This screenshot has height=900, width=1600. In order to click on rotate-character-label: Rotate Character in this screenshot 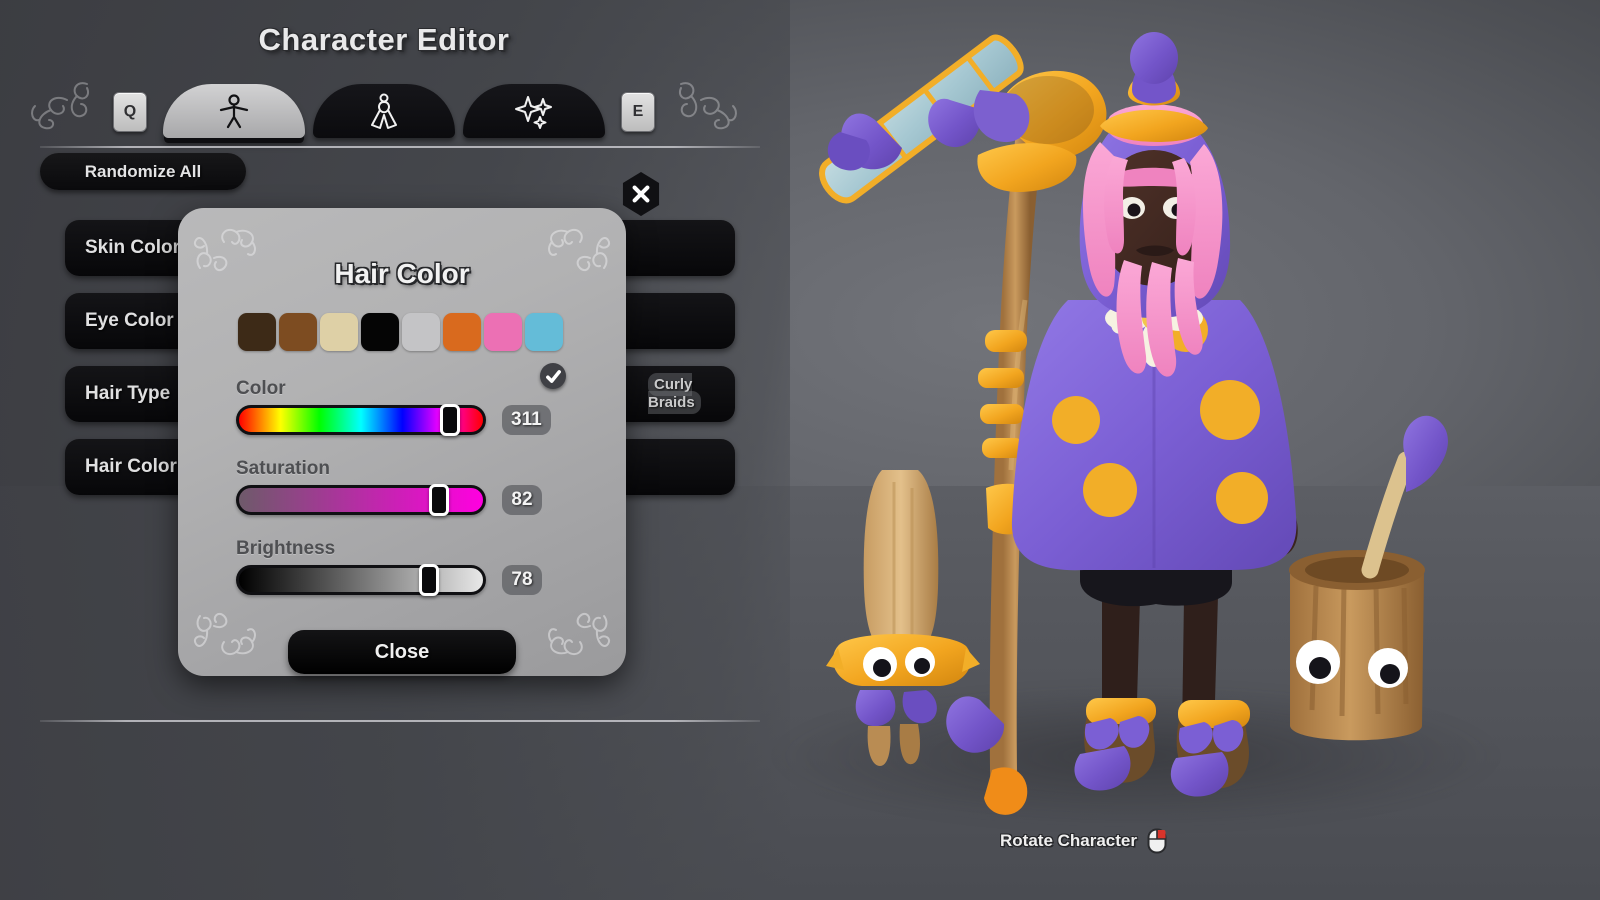, I will do `click(1068, 840)`.